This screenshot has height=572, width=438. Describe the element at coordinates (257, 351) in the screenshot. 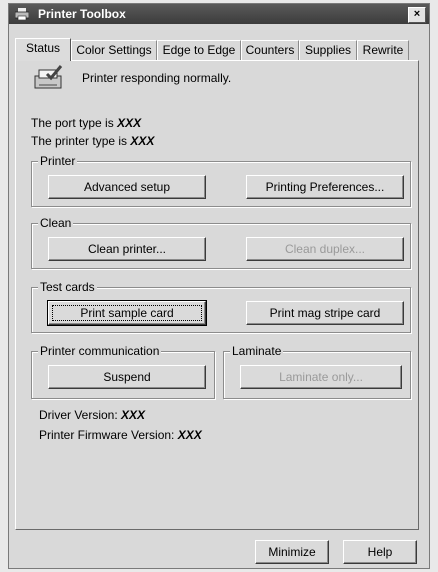

I see `laminate-group-title: Laminate` at that location.